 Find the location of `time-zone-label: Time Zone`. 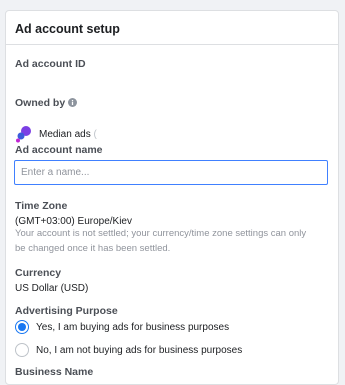

time-zone-label: Time Zone is located at coordinates (41, 206).